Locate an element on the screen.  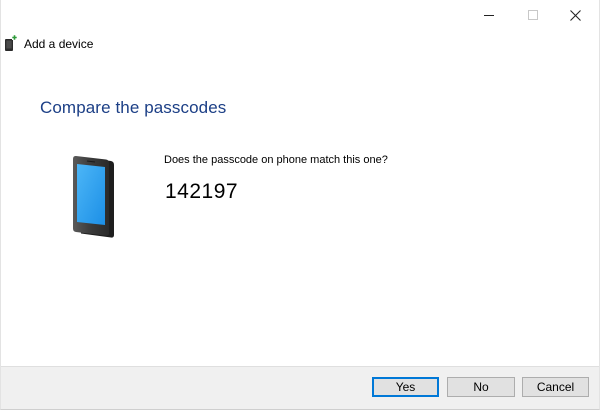
yes-button: Yes is located at coordinates (405, 387).